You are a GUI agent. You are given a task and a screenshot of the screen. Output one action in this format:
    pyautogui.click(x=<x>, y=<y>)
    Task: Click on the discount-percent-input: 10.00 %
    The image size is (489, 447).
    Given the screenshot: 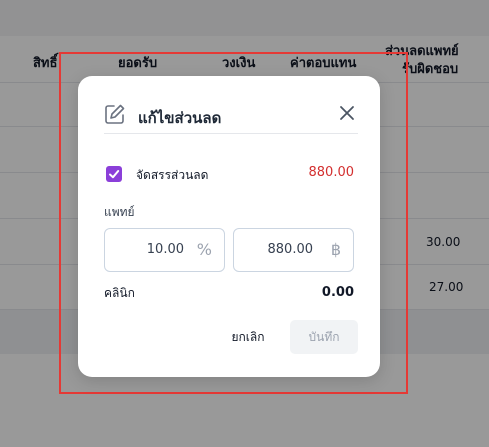 What is the action you would take?
    pyautogui.click(x=164, y=250)
    